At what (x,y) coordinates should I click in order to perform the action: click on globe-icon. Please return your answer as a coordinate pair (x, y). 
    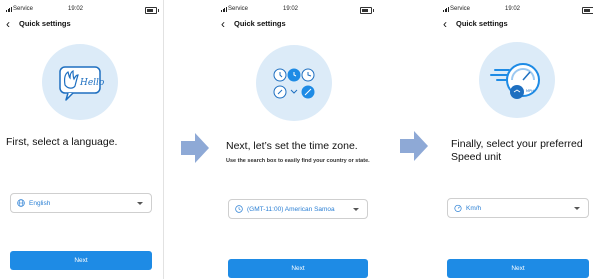
    Looking at the image, I should click on (21, 203).